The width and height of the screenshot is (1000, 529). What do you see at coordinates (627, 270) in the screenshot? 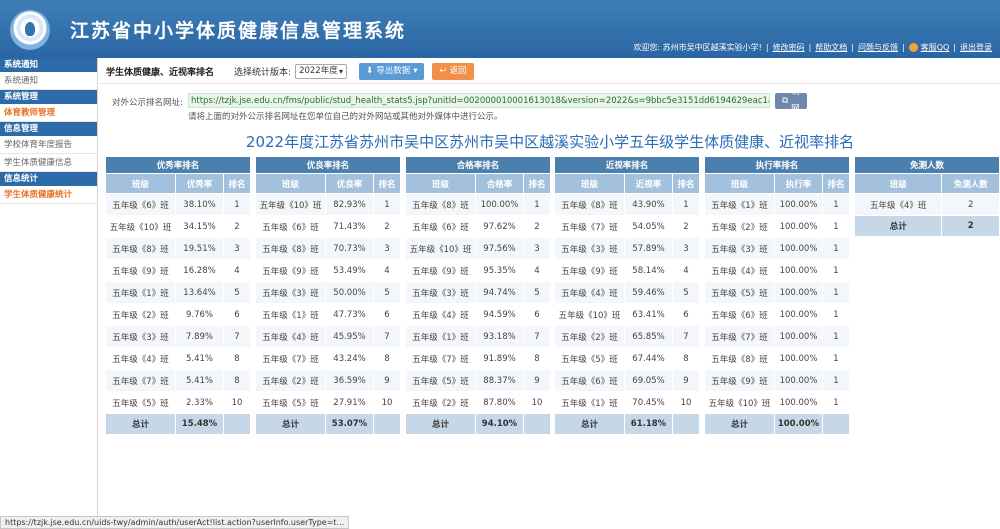
I see `table-row: 五年级《9》班 58.14% 4` at bounding box center [627, 270].